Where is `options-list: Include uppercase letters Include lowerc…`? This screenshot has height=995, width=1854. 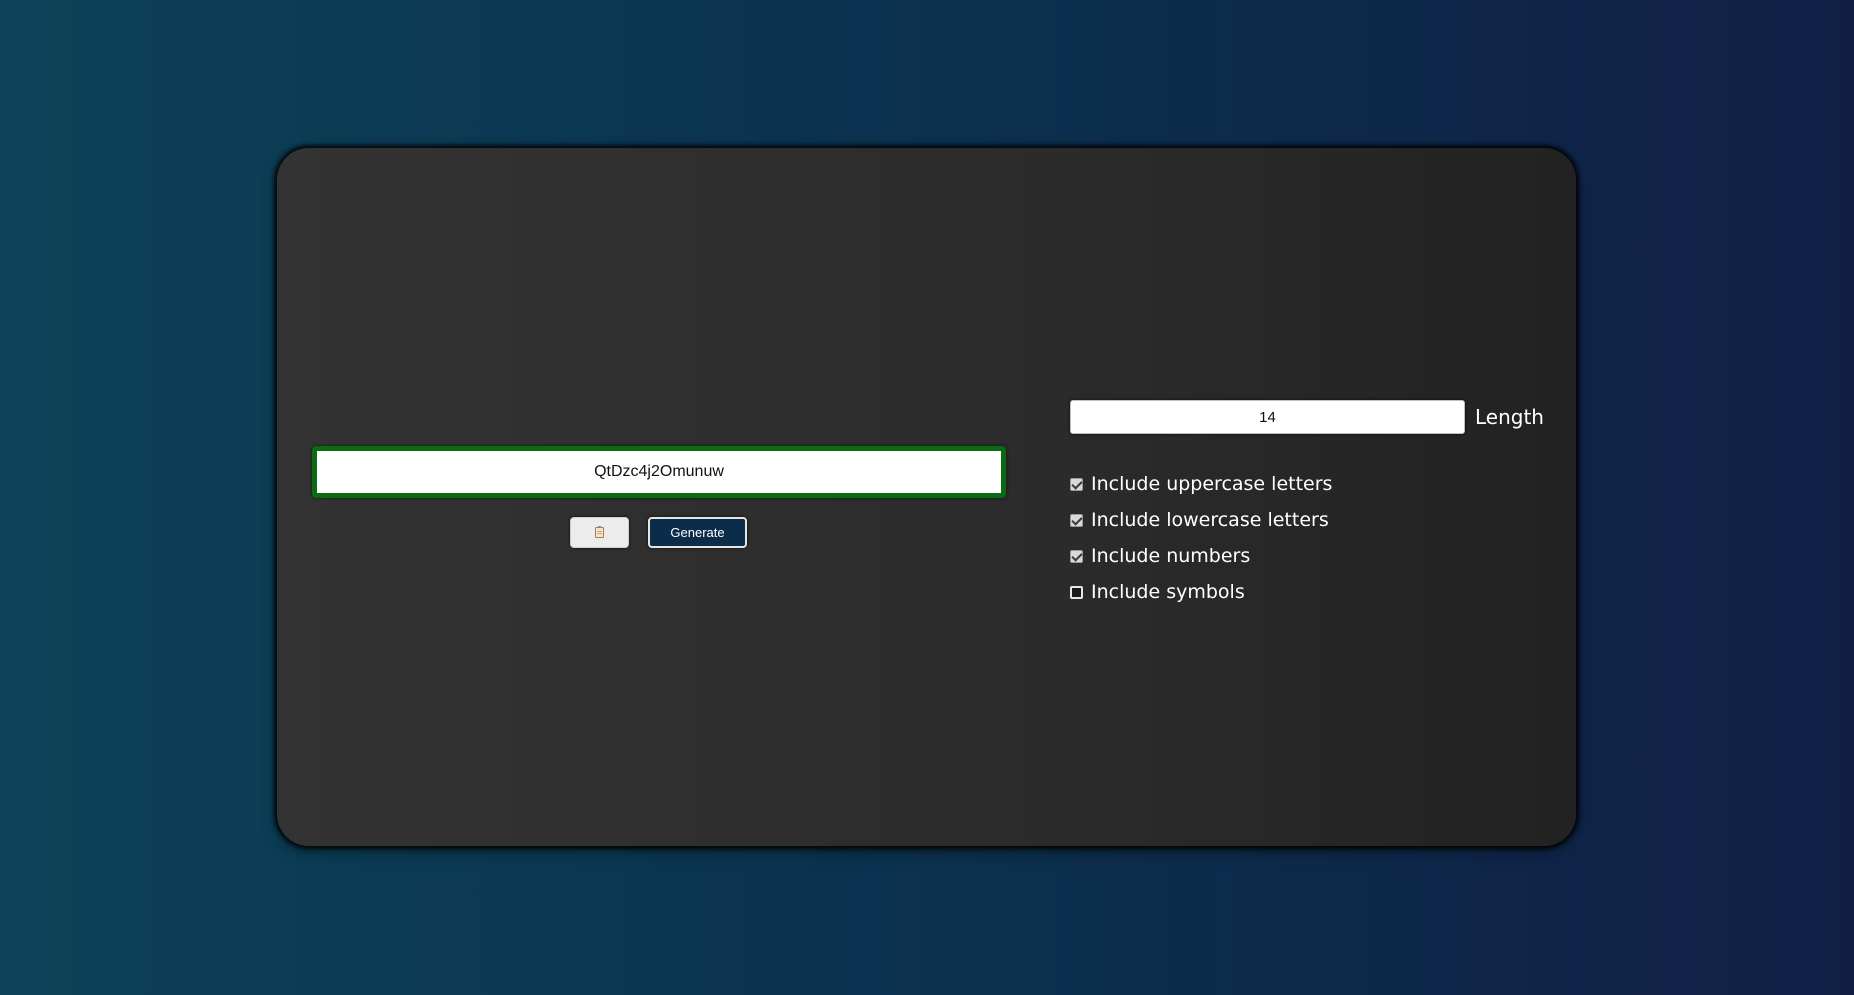
options-list: Include uppercase letters Include lowerc… is located at coordinates (1201, 538).